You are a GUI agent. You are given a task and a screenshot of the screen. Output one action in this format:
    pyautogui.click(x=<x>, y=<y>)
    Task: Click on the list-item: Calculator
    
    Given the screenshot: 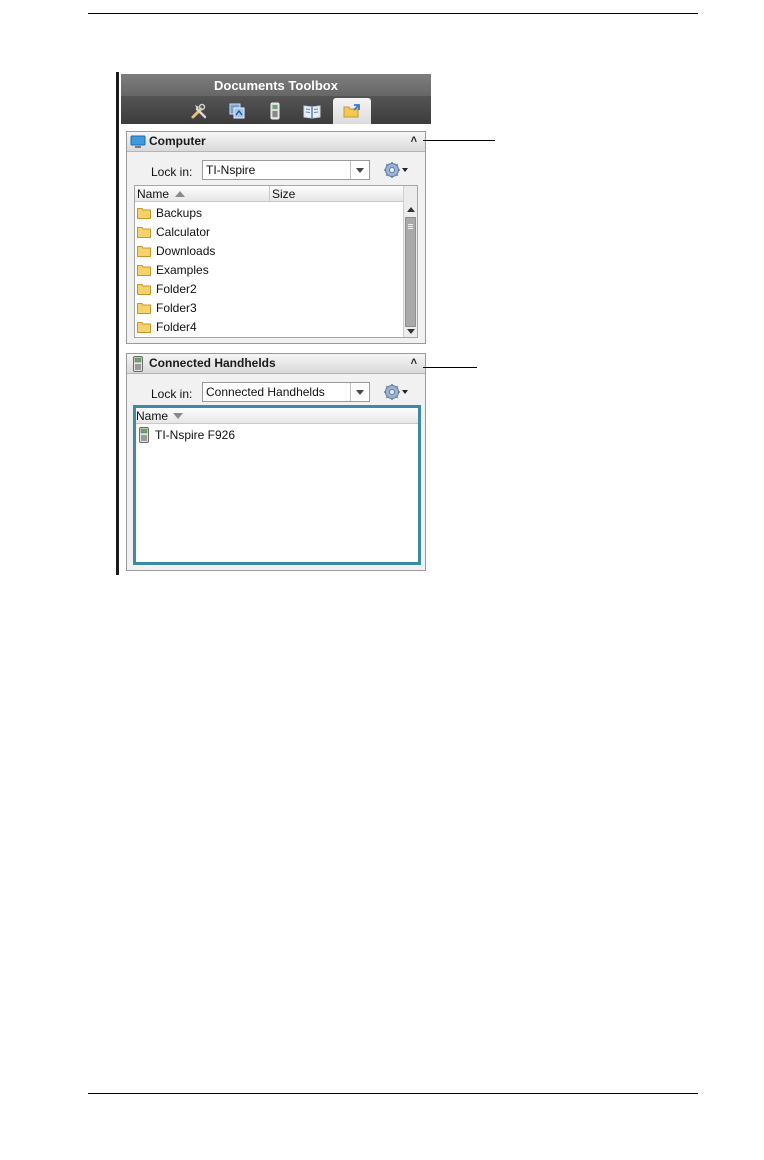 What is the action you would take?
    pyautogui.click(x=173, y=231)
    